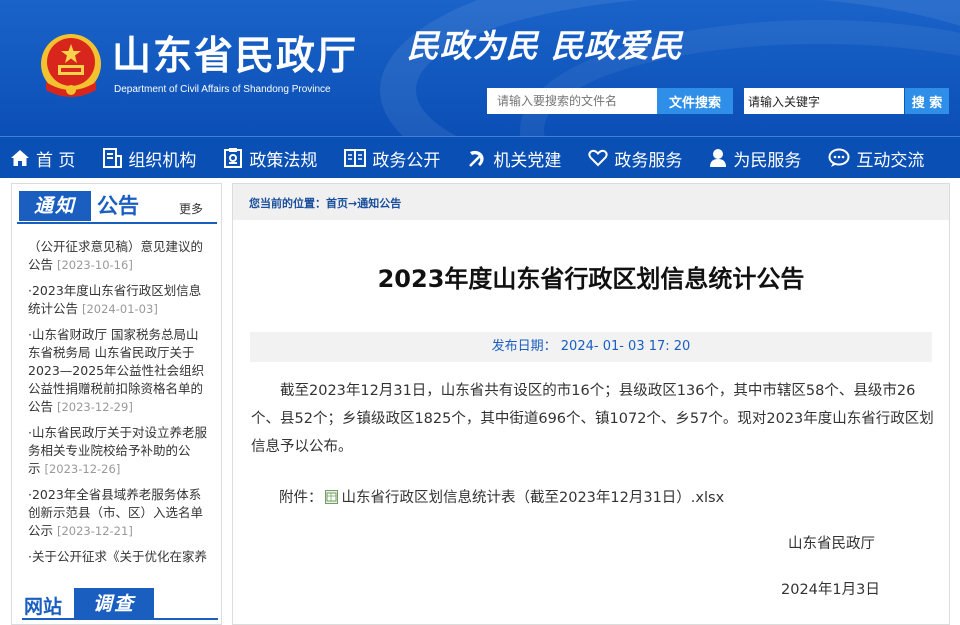  I want to click on notice-title: ·山东省民政厅关于对设立养老服, so click(117, 432).